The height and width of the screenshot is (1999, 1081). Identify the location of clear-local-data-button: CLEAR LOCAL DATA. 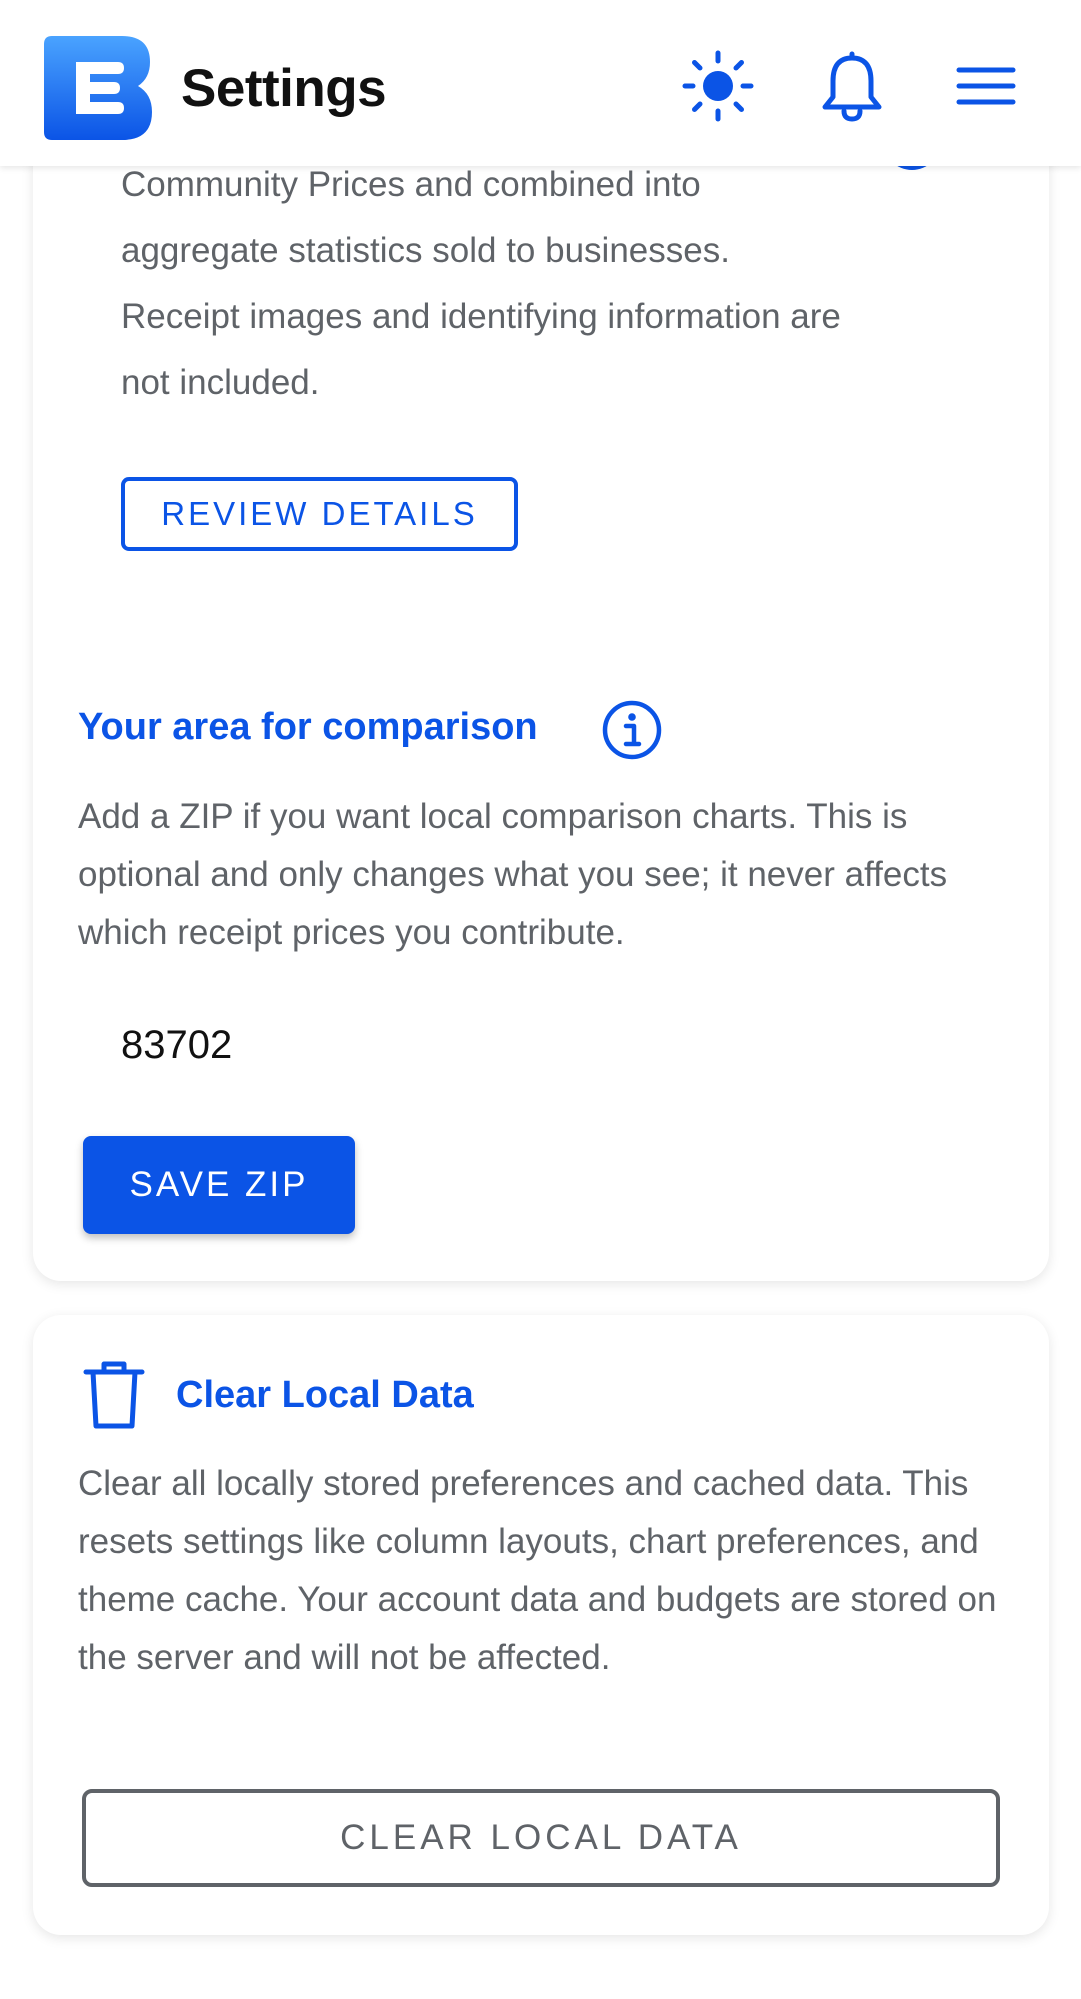
(541, 1838).